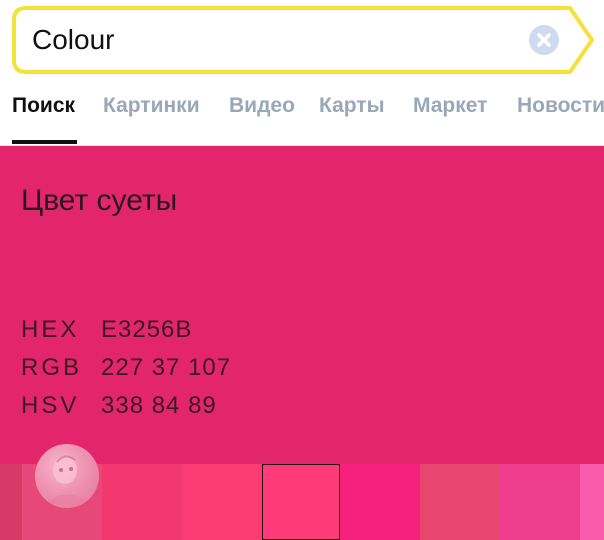 The width and height of the screenshot is (604, 540). Describe the element at coordinates (43, 106) in the screenshot. I see `tab-search: Поиск` at that location.